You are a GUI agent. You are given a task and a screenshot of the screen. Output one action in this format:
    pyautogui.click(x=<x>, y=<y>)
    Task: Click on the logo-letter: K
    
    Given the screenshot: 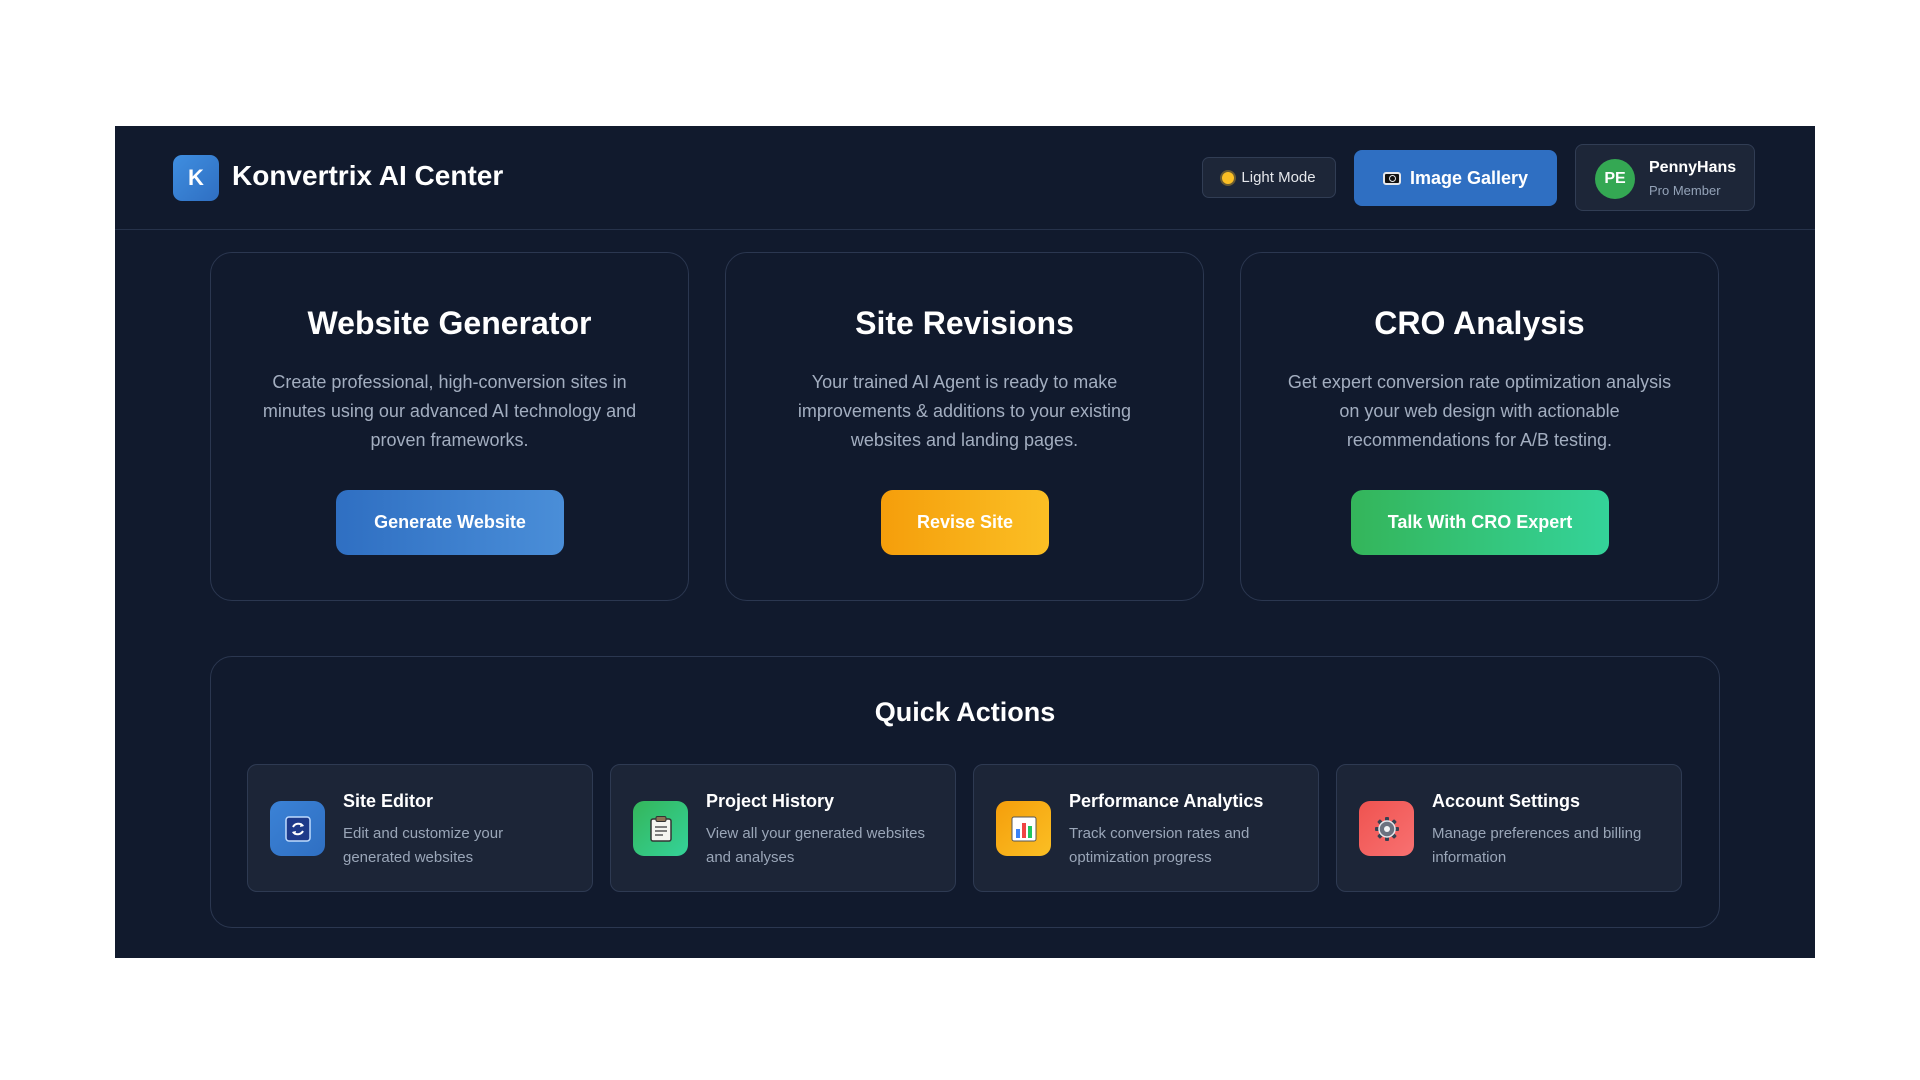 What is the action you would take?
    pyautogui.click(x=196, y=177)
    